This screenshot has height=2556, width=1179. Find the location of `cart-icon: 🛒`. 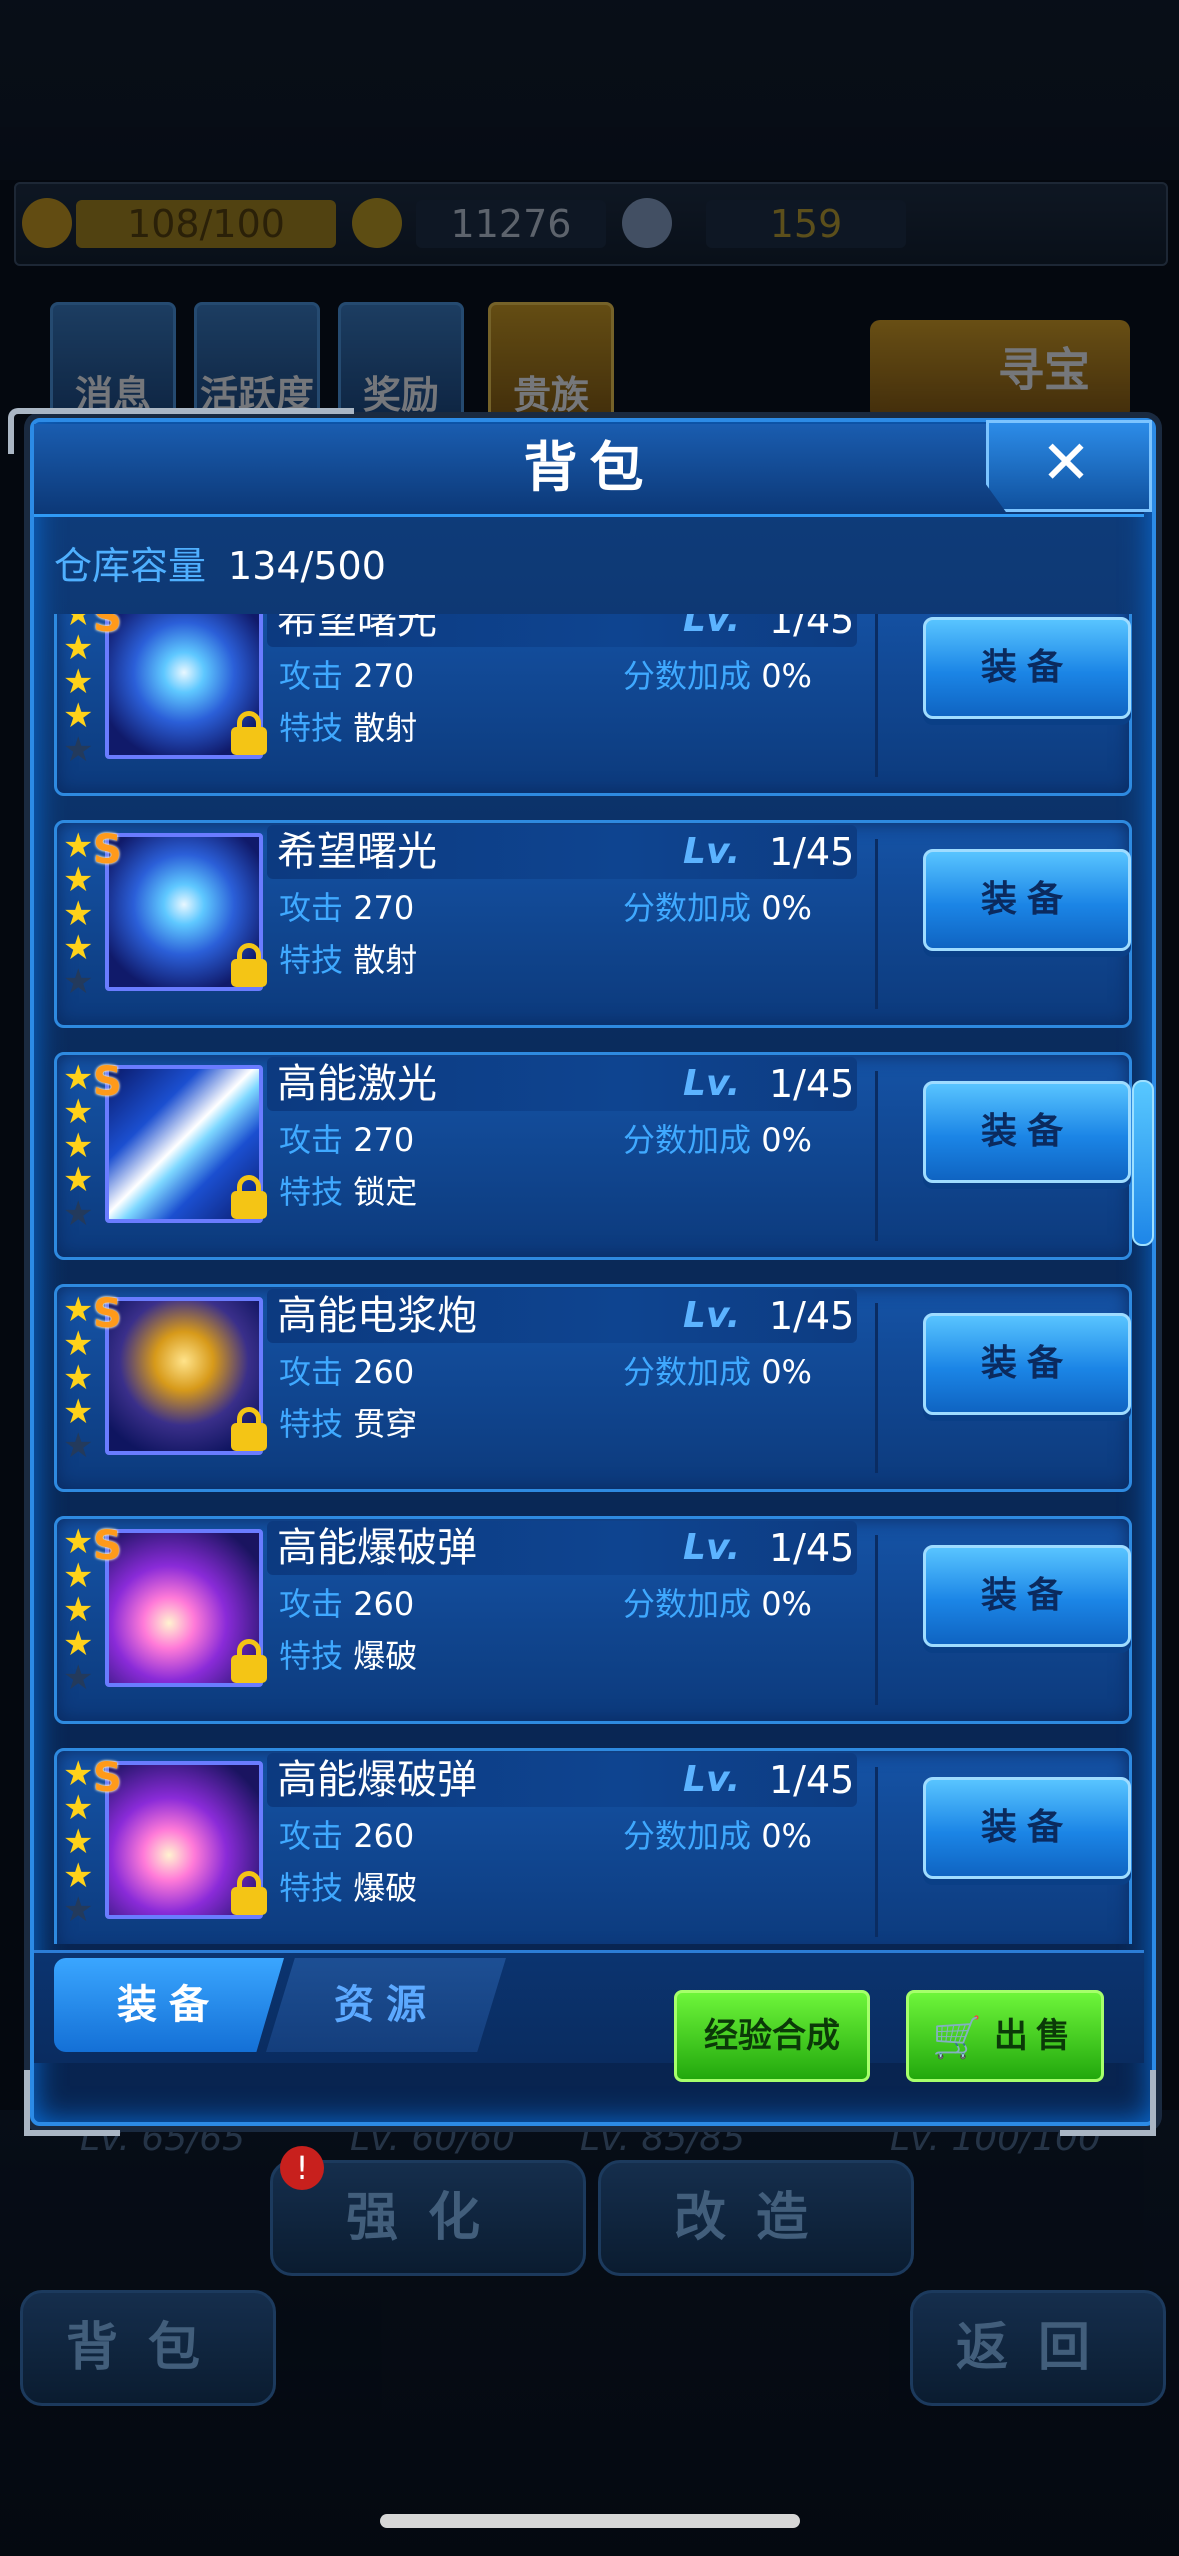

cart-icon: 🛒 is located at coordinates (961, 2037).